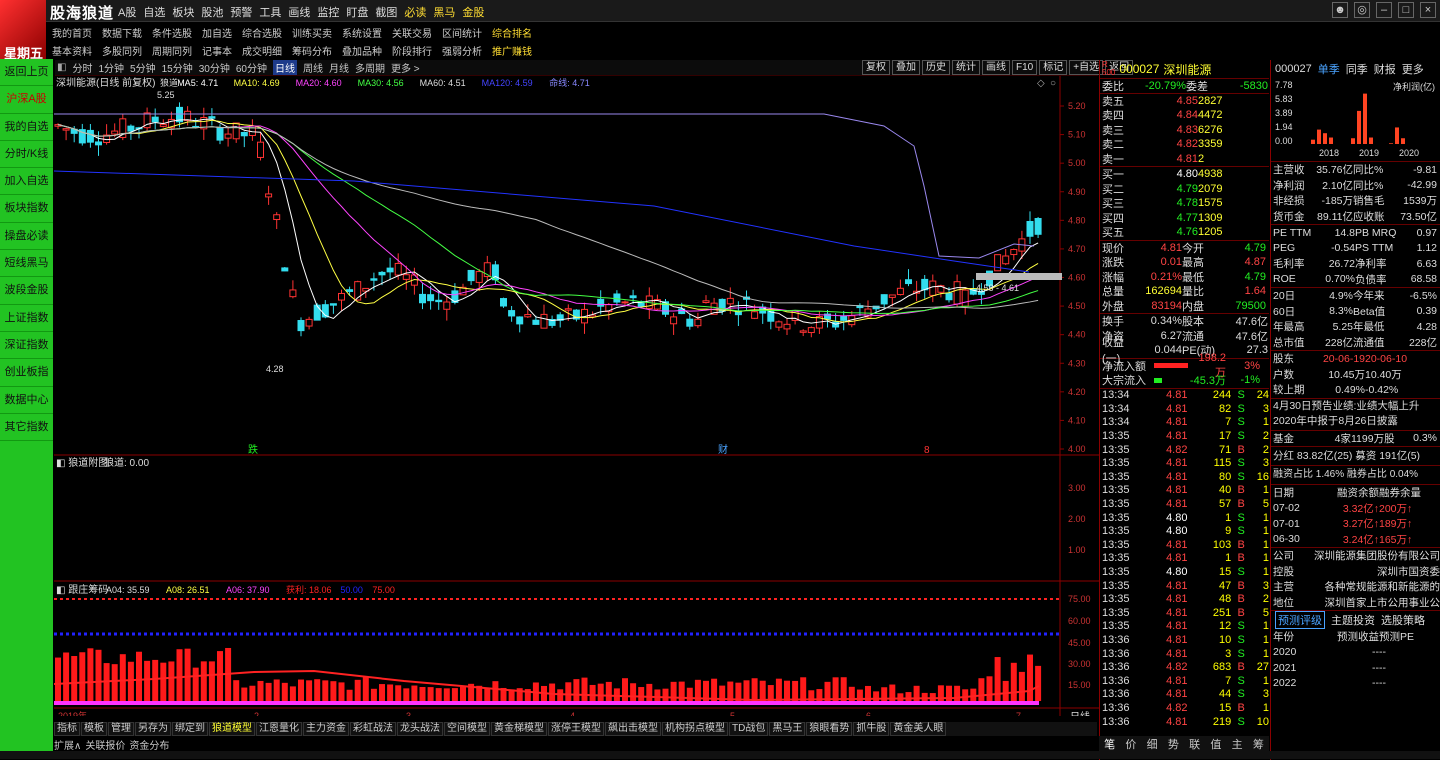  What do you see at coordinates (72, 50) in the screenshot?
I see `function-button: 基本资料` at bounding box center [72, 50].